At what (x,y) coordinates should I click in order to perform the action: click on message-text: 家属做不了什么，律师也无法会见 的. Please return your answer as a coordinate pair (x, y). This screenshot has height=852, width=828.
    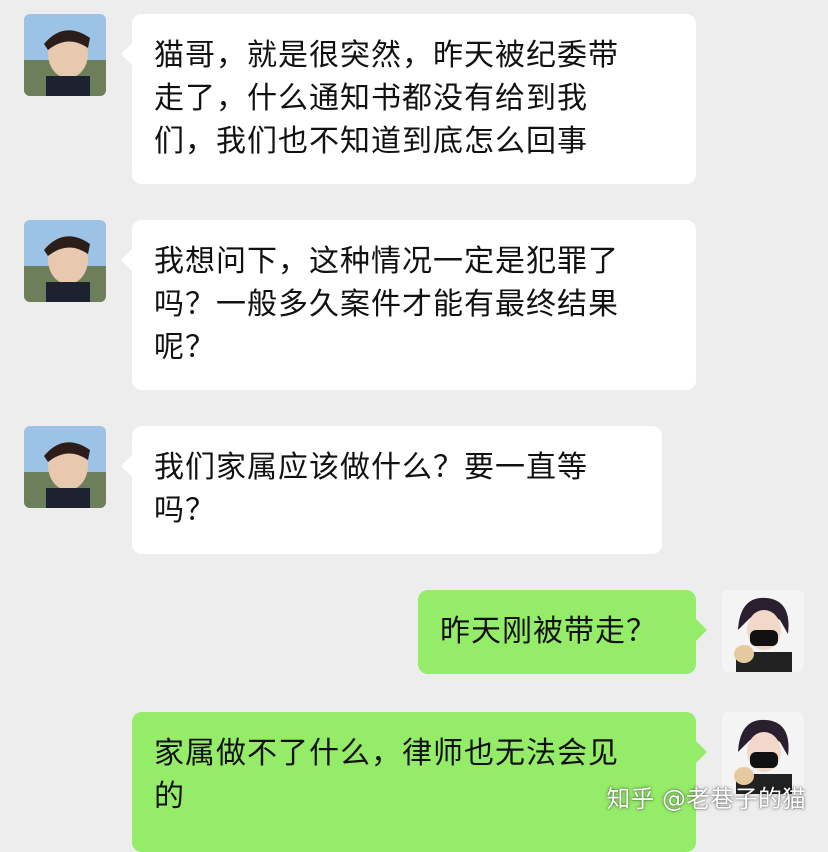
    Looking at the image, I should click on (386, 775).